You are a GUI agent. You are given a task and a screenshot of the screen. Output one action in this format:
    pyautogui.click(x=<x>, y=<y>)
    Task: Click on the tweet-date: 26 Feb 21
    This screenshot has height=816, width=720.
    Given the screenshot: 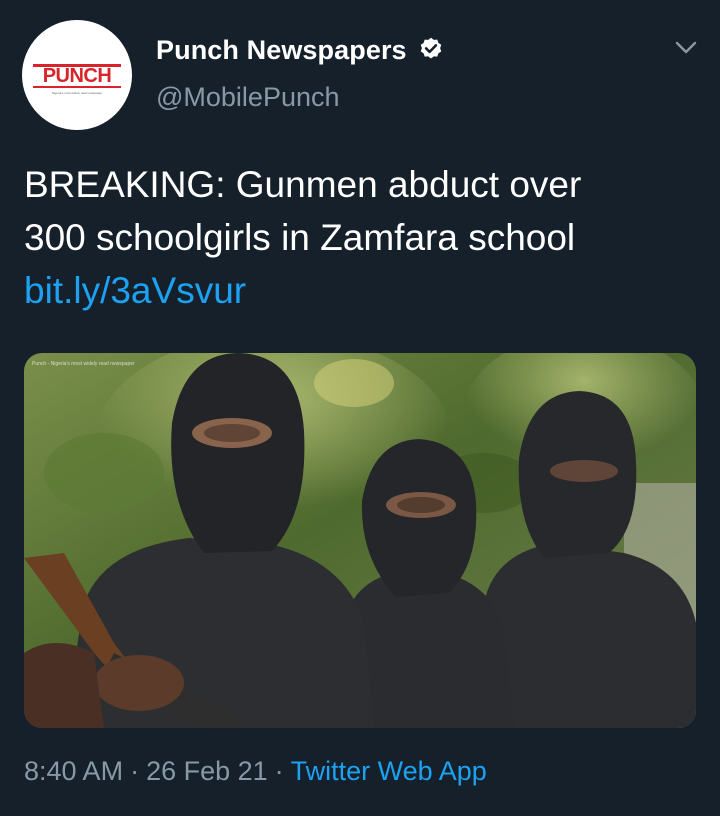 What is the action you would take?
    pyautogui.click(x=207, y=771)
    